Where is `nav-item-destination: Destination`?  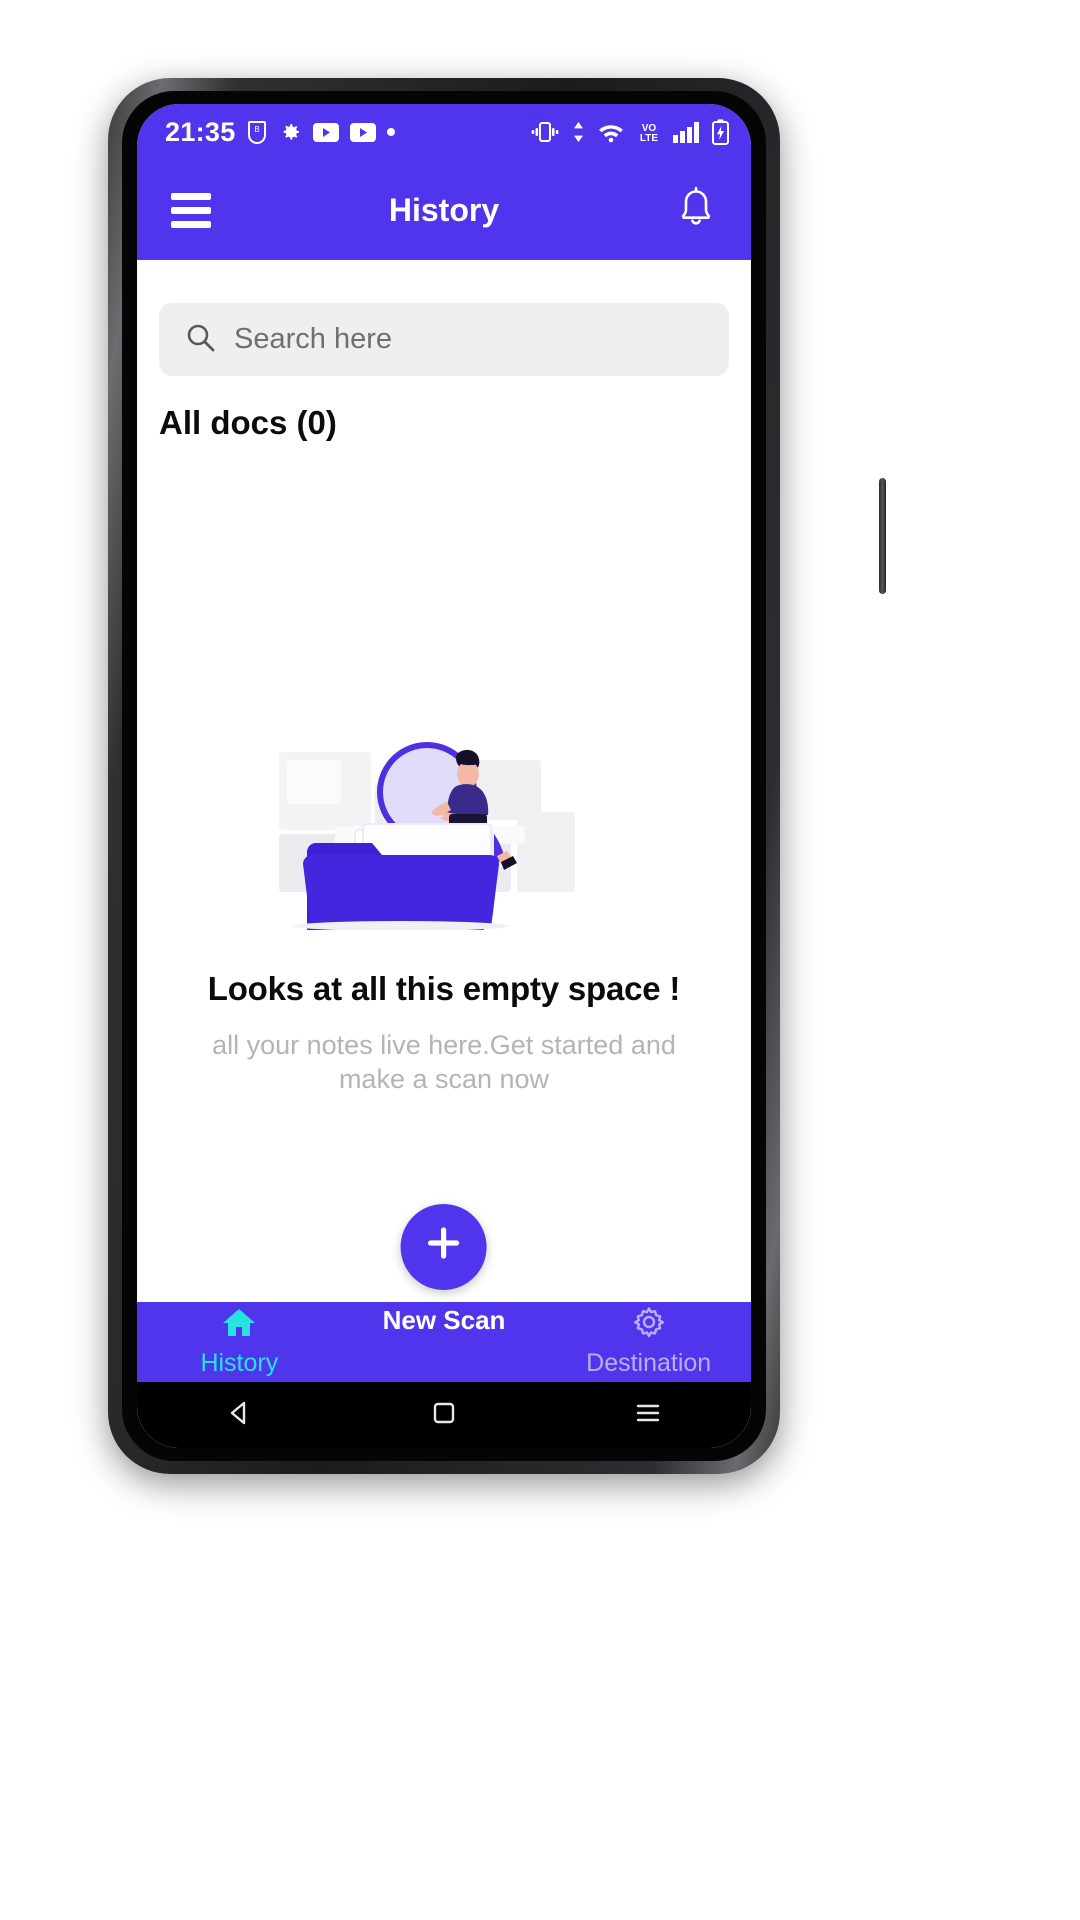
nav-item-destination: Destination is located at coordinates (648, 1342).